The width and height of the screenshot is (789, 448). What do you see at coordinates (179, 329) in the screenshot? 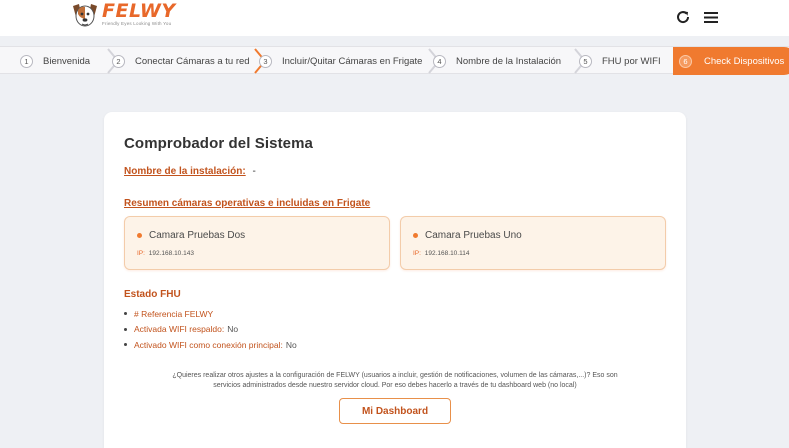
I see `fhu-item-label: Activada WIFI respaldo:` at bounding box center [179, 329].